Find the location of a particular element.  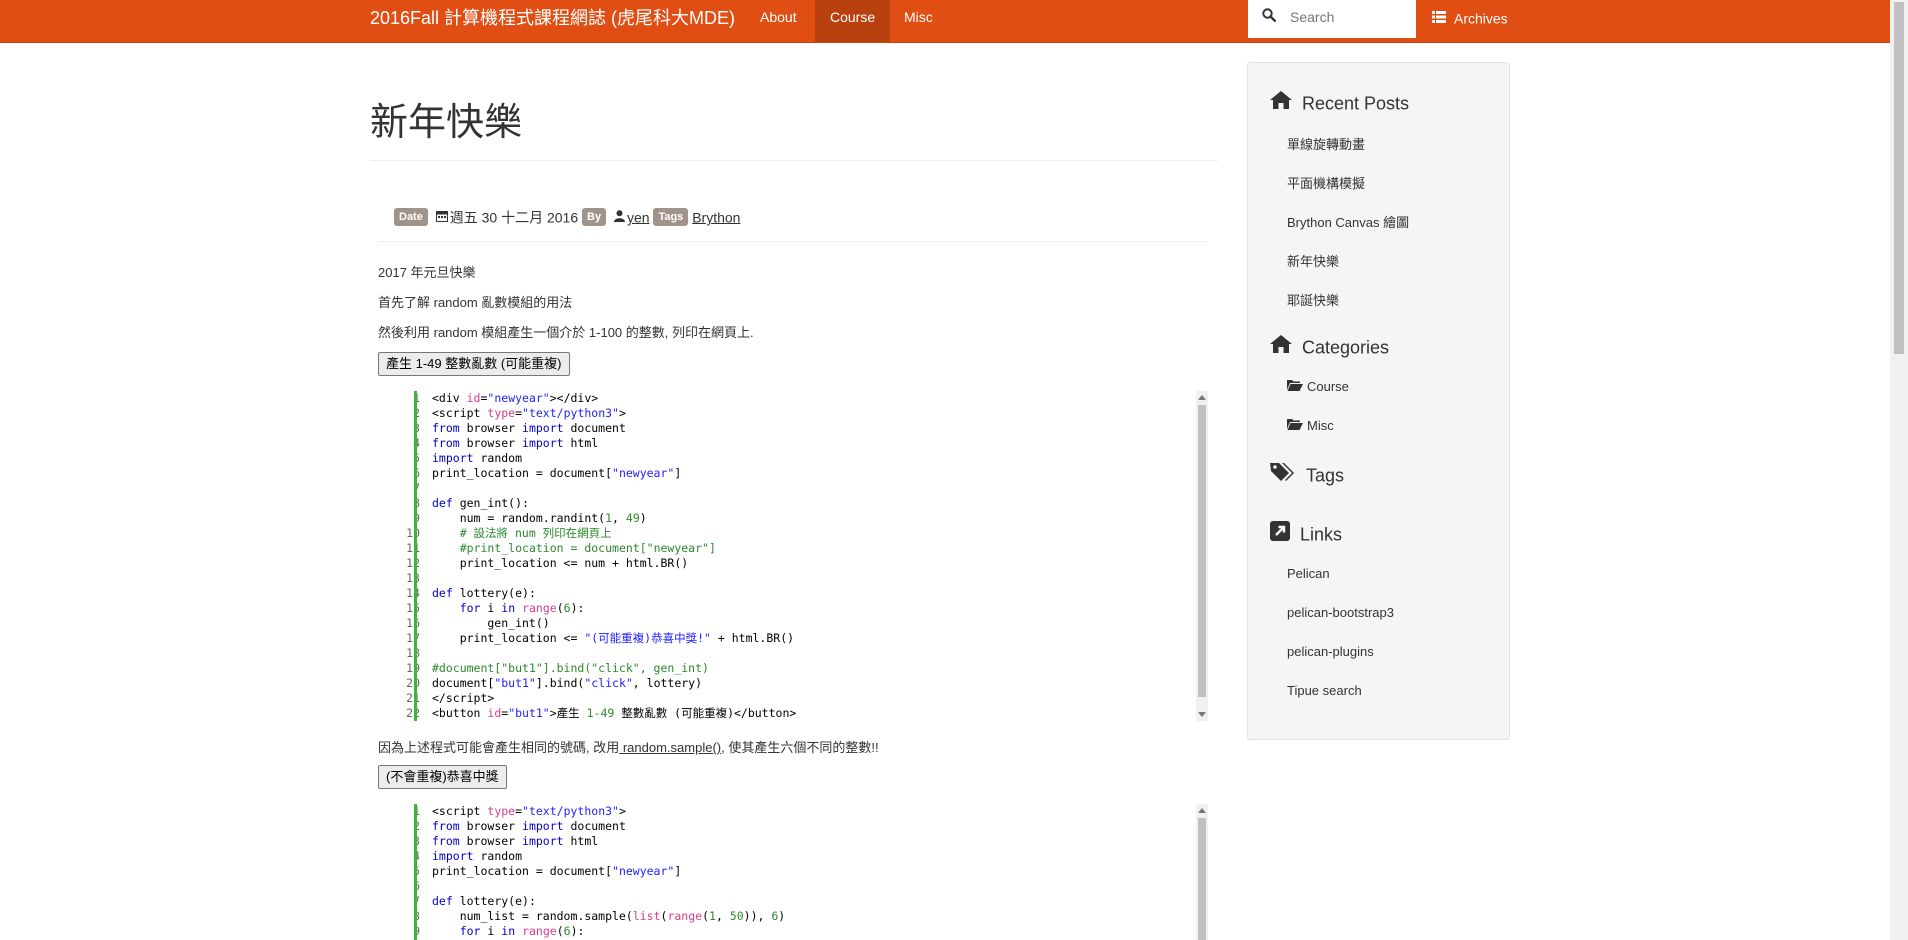

tags-label: Tags is located at coordinates (671, 217).